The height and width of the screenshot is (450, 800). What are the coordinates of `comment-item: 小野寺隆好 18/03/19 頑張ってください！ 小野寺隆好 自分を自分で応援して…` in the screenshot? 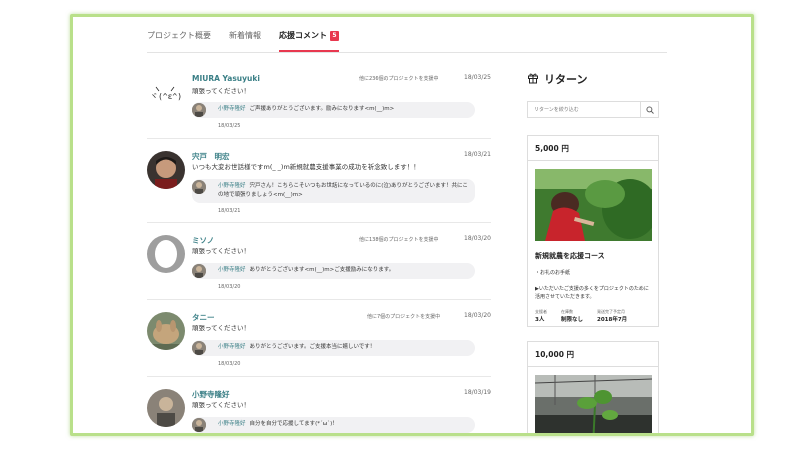 It's located at (319, 405).